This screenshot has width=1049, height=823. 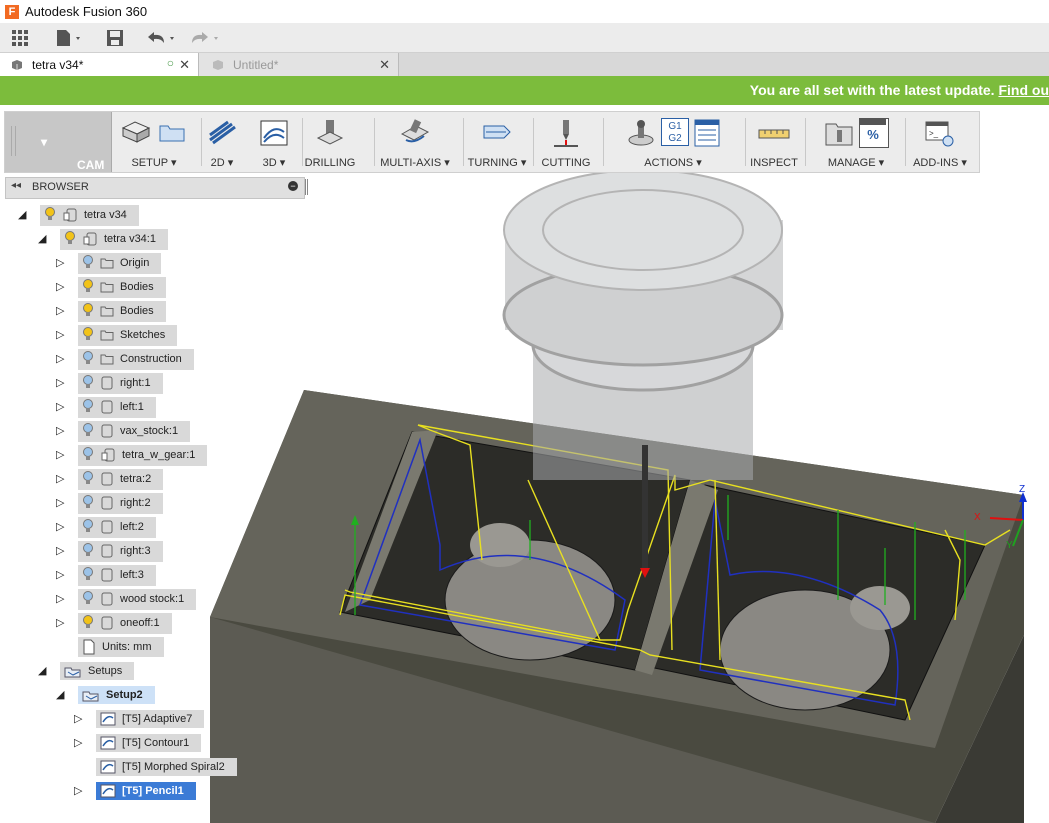 What do you see at coordinates (135, 791) in the screenshot?
I see `browser-node: ▷ [T5] Pencil1` at bounding box center [135, 791].